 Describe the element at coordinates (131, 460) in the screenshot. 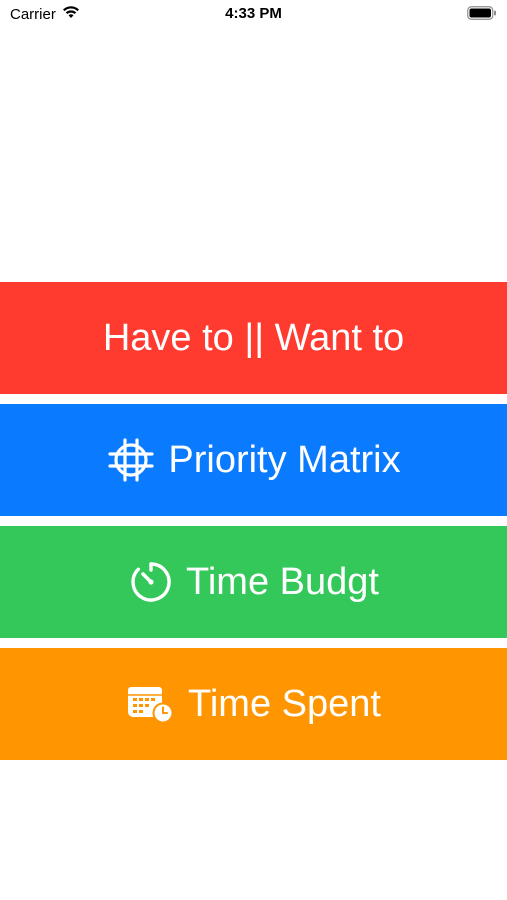

I see `crosshair-grid-icon` at that location.